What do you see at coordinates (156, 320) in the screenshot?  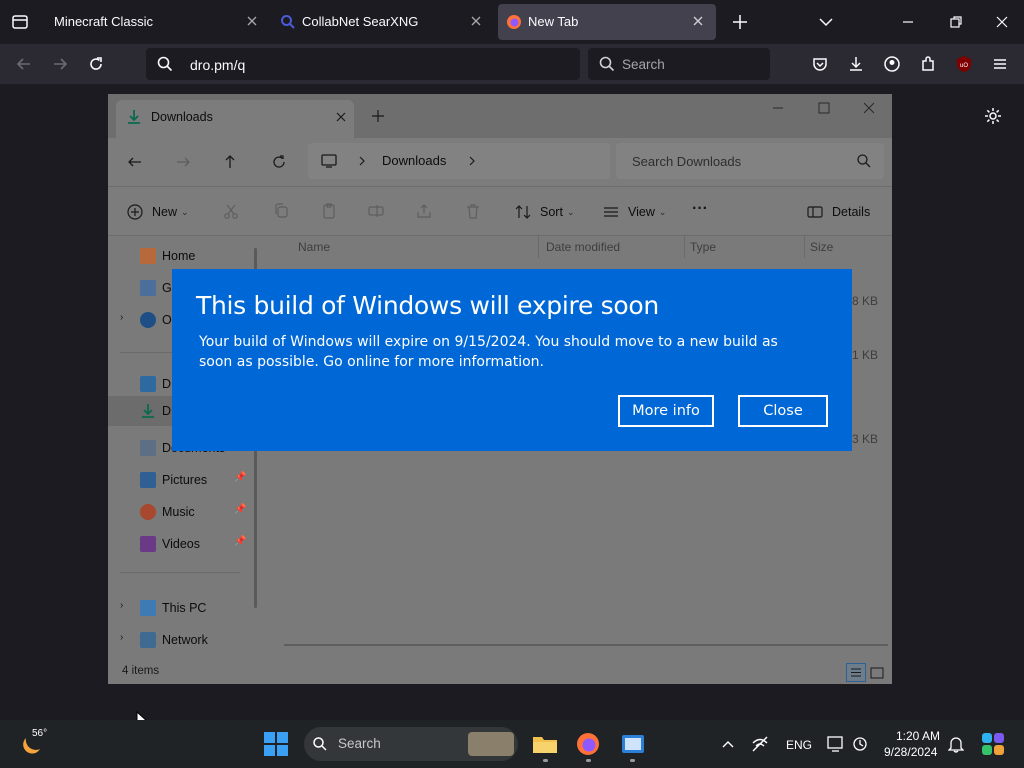 I see `sidebar-item-onedrive: O` at bounding box center [156, 320].